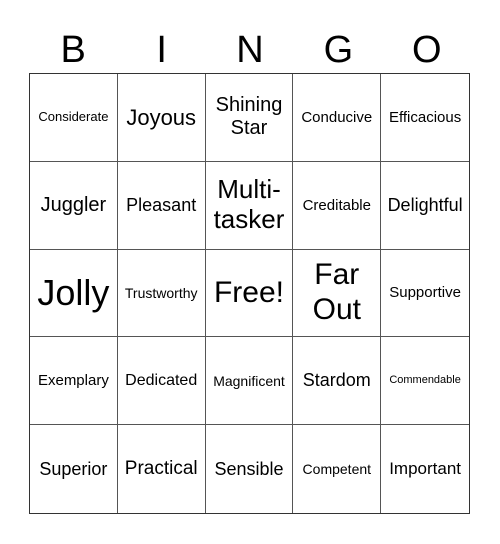  What do you see at coordinates (337, 205) in the screenshot?
I see `bingo-cell: Creditable` at bounding box center [337, 205].